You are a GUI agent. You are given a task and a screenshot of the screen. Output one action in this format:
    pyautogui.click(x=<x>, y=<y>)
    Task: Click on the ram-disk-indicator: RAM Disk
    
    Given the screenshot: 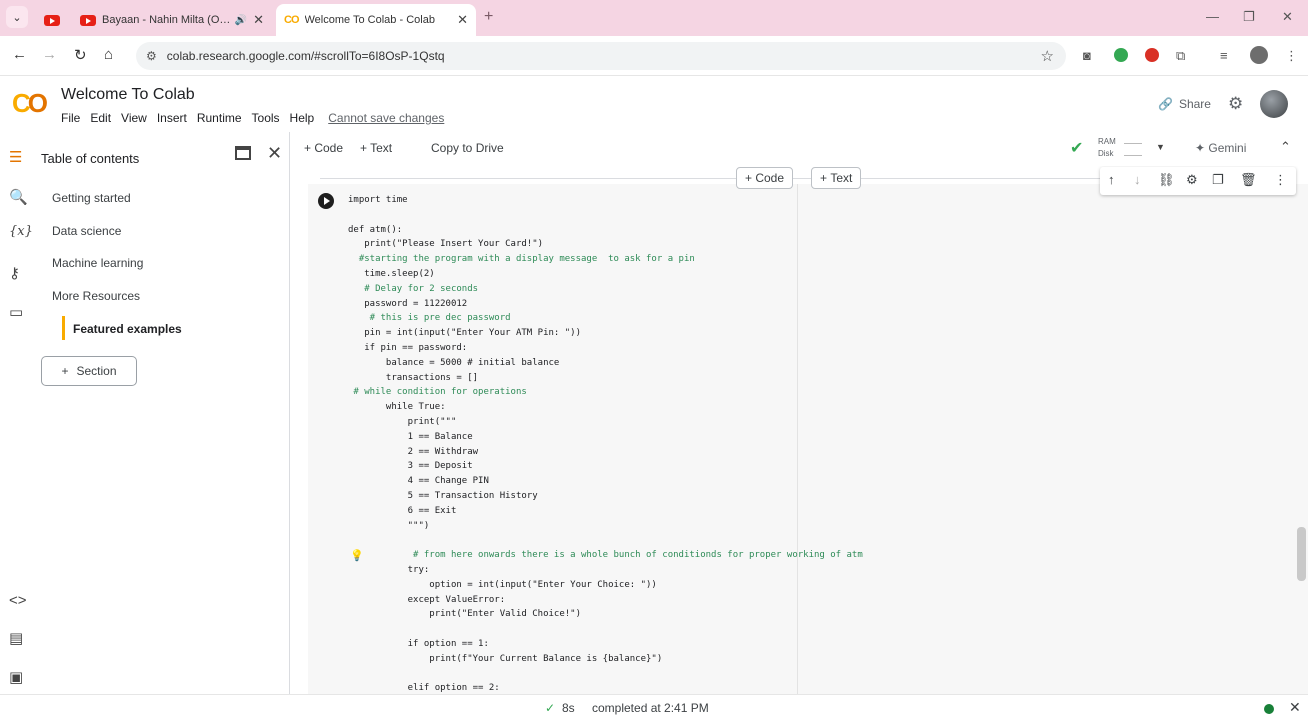 What is the action you would take?
    pyautogui.click(x=1107, y=148)
    